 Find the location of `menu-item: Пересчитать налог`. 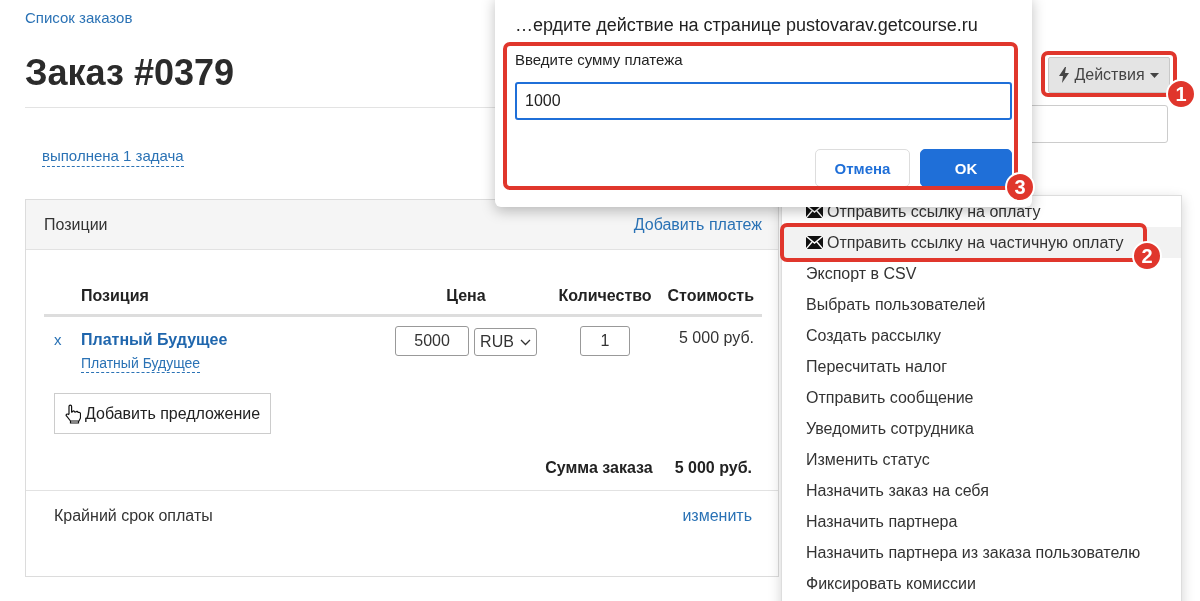

menu-item: Пересчитать налог is located at coordinates (981, 366).